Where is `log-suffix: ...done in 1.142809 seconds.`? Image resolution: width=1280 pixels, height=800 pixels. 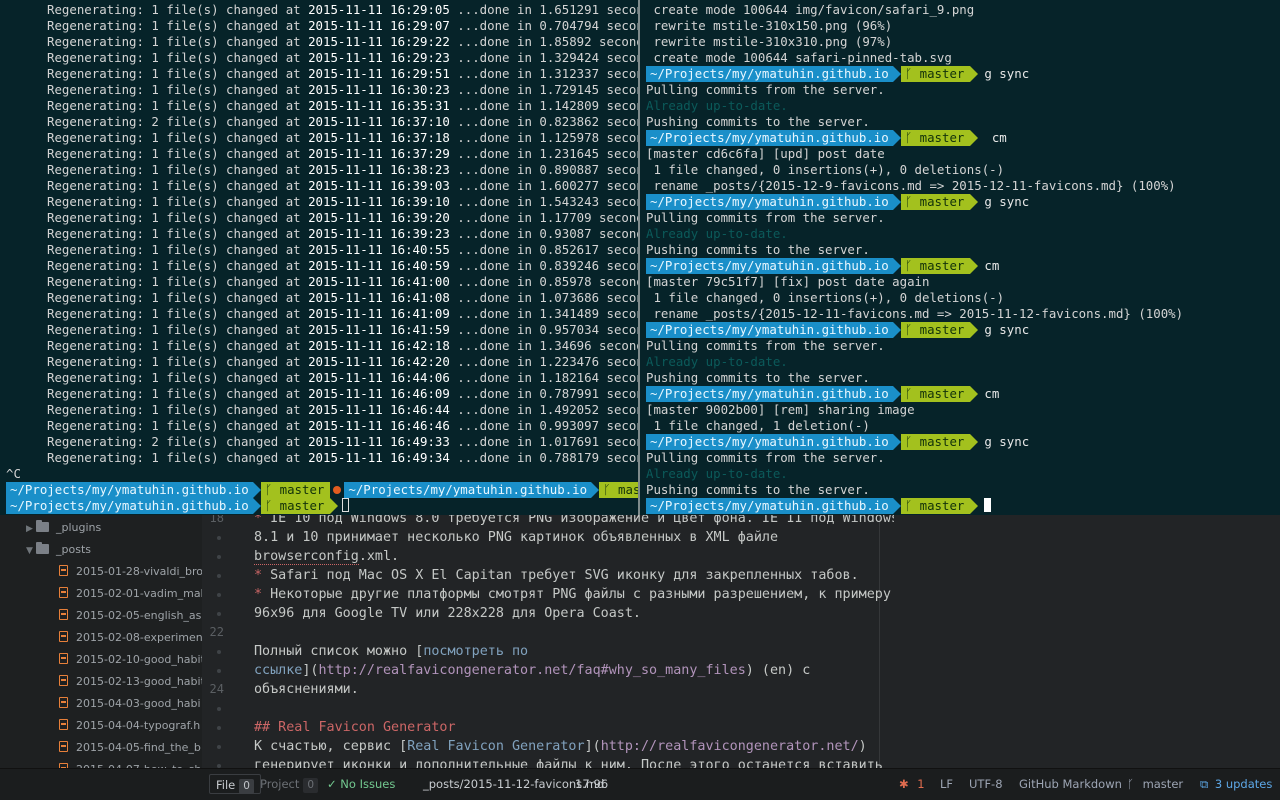 log-suffix: ...done in 1.142809 seconds. is located at coordinates (547, 105).